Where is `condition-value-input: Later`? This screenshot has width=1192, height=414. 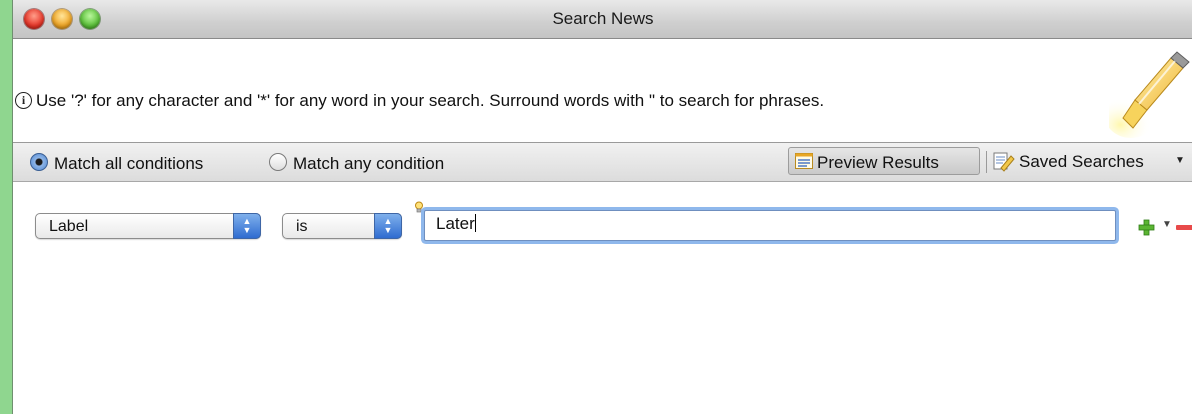 condition-value-input: Later is located at coordinates (770, 225).